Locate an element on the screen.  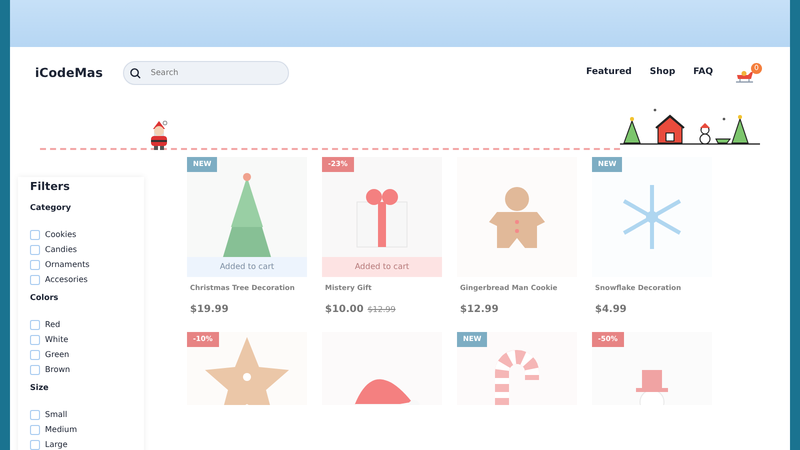
product-price: $12.99 is located at coordinates (479, 309).